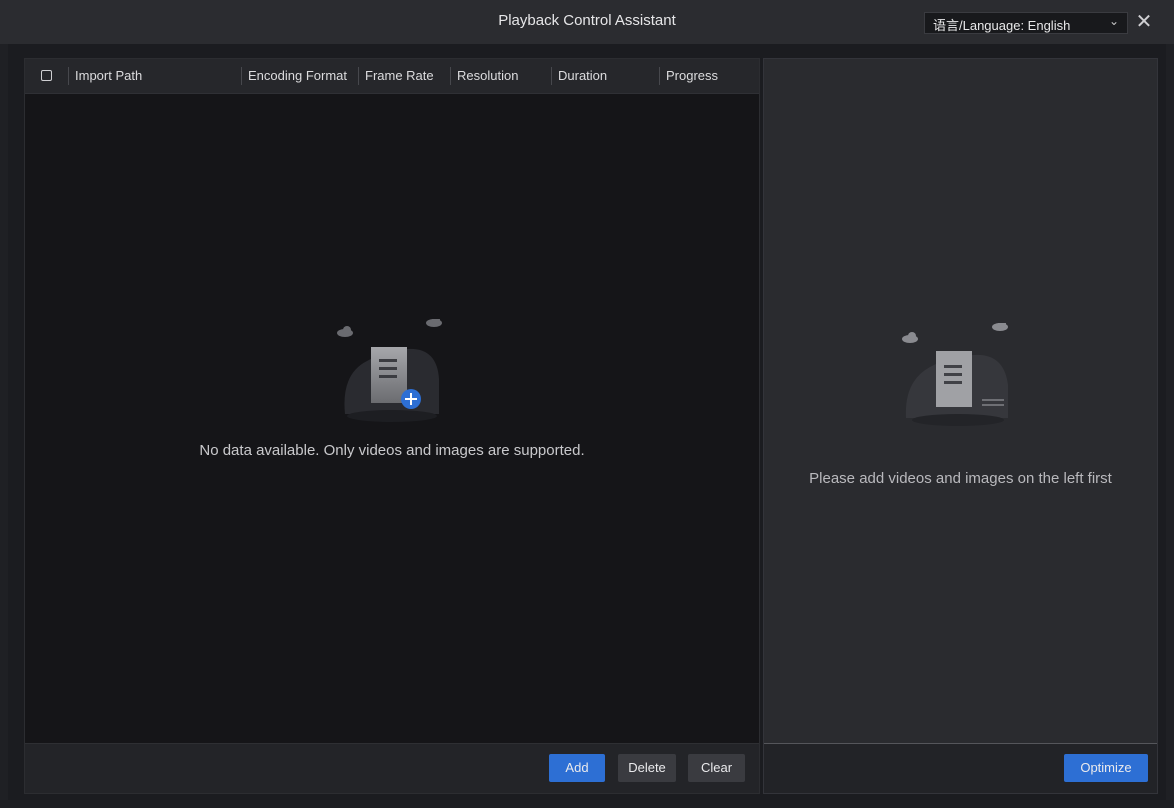 The height and width of the screenshot is (808, 1174). What do you see at coordinates (396, 76) in the screenshot?
I see `column-frame-rate: Frame Rate` at bounding box center [396, 76].